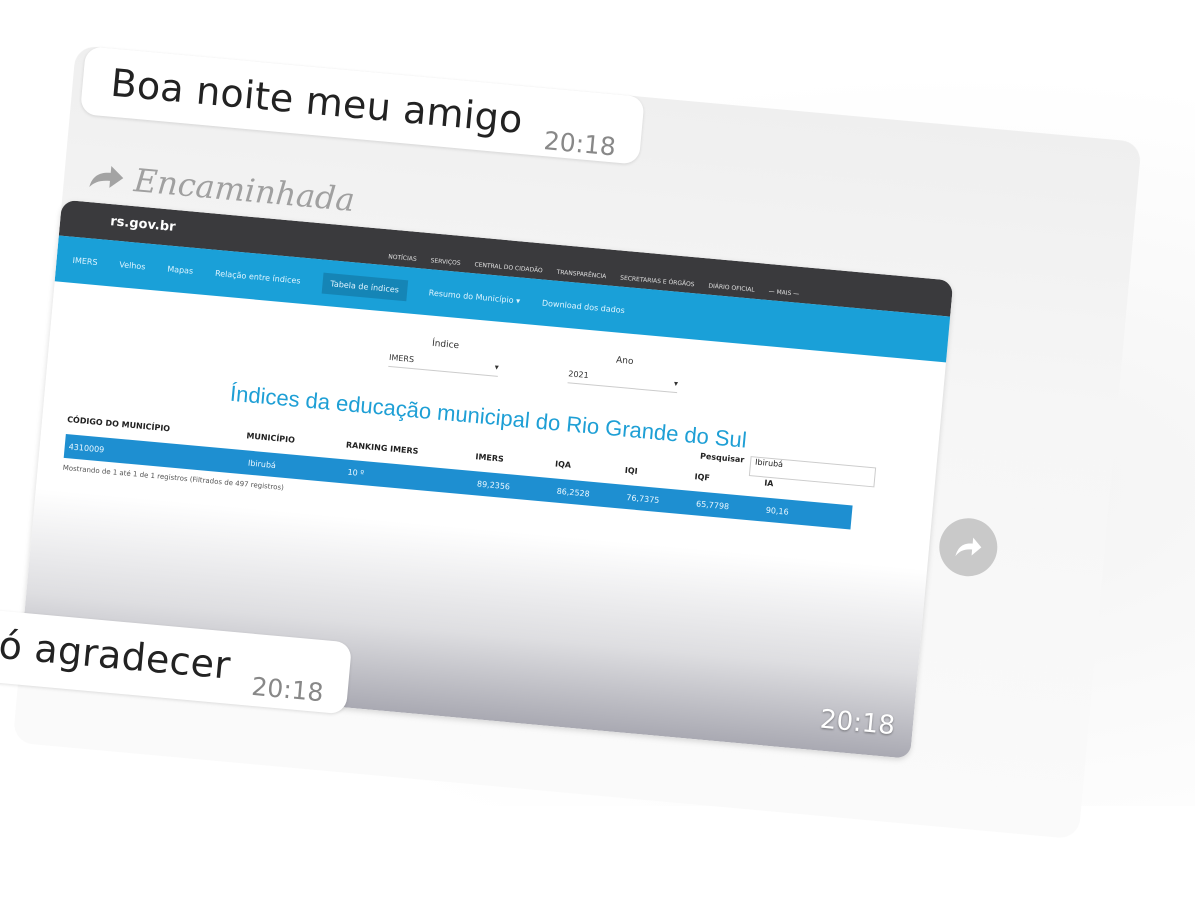  I want to click on table-cell: 10 º, so click(356, 472).